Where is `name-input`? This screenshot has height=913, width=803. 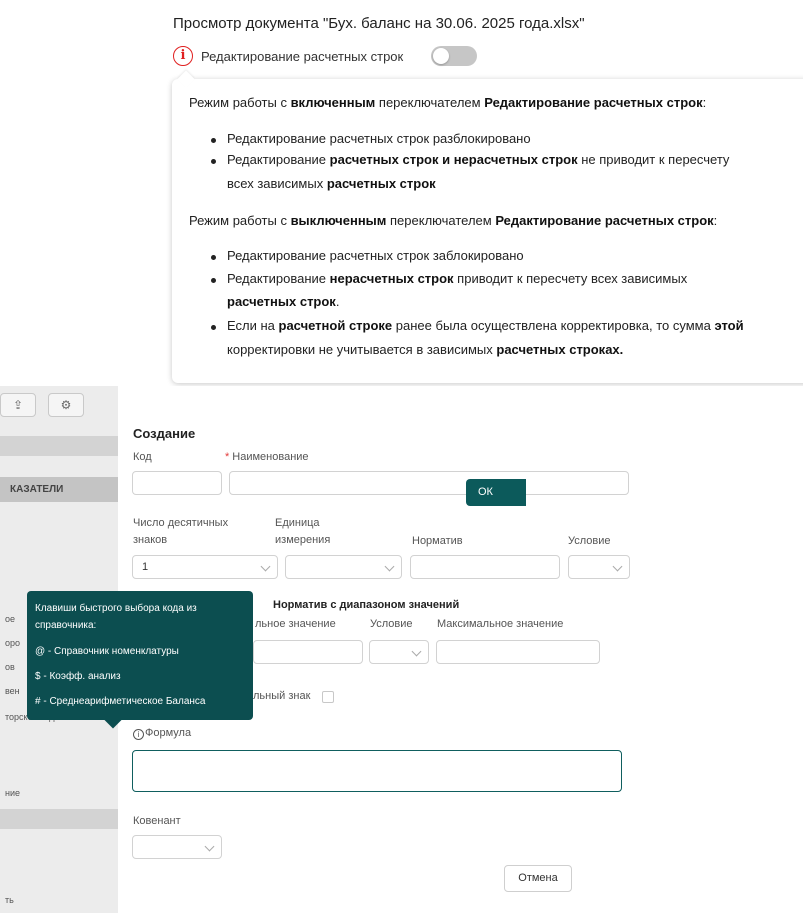 name-input is located at coordinates (429, 483).